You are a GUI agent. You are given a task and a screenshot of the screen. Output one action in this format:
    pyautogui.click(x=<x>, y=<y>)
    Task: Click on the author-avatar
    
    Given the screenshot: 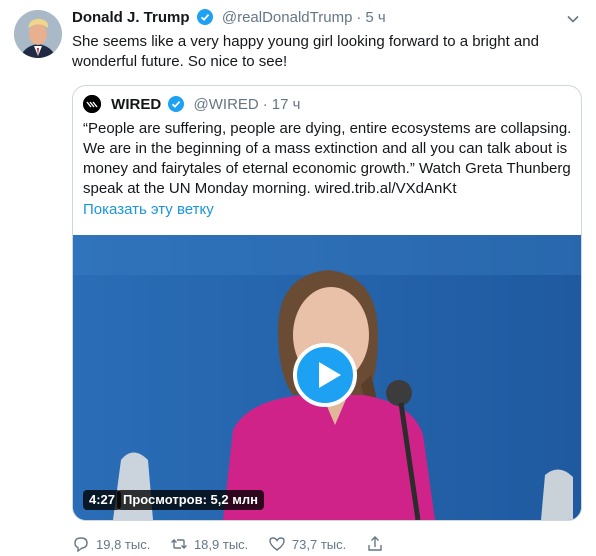 What is the action you would take?
    pyautogui.click(x=38, y=34)
    